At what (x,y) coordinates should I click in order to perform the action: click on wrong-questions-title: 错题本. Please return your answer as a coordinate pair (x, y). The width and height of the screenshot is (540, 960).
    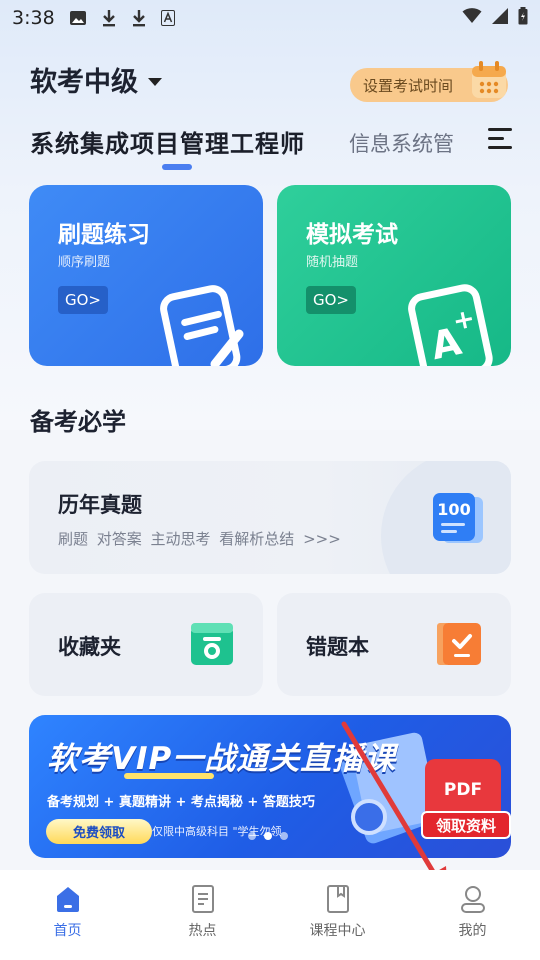
    Looking at the image, I should click on (337, 647).